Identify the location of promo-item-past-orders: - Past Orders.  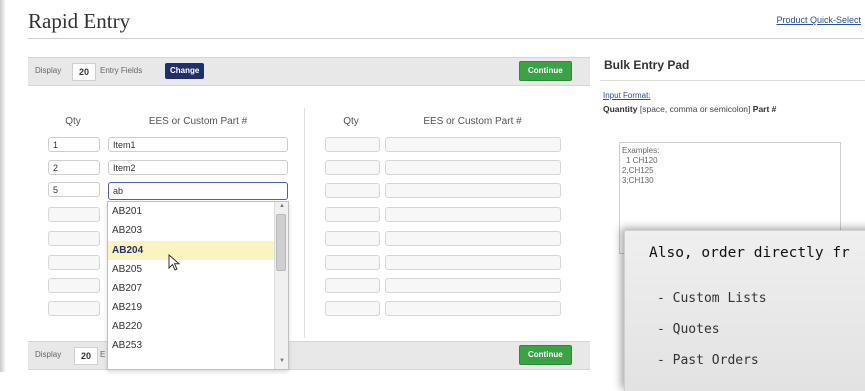
(708, 360).